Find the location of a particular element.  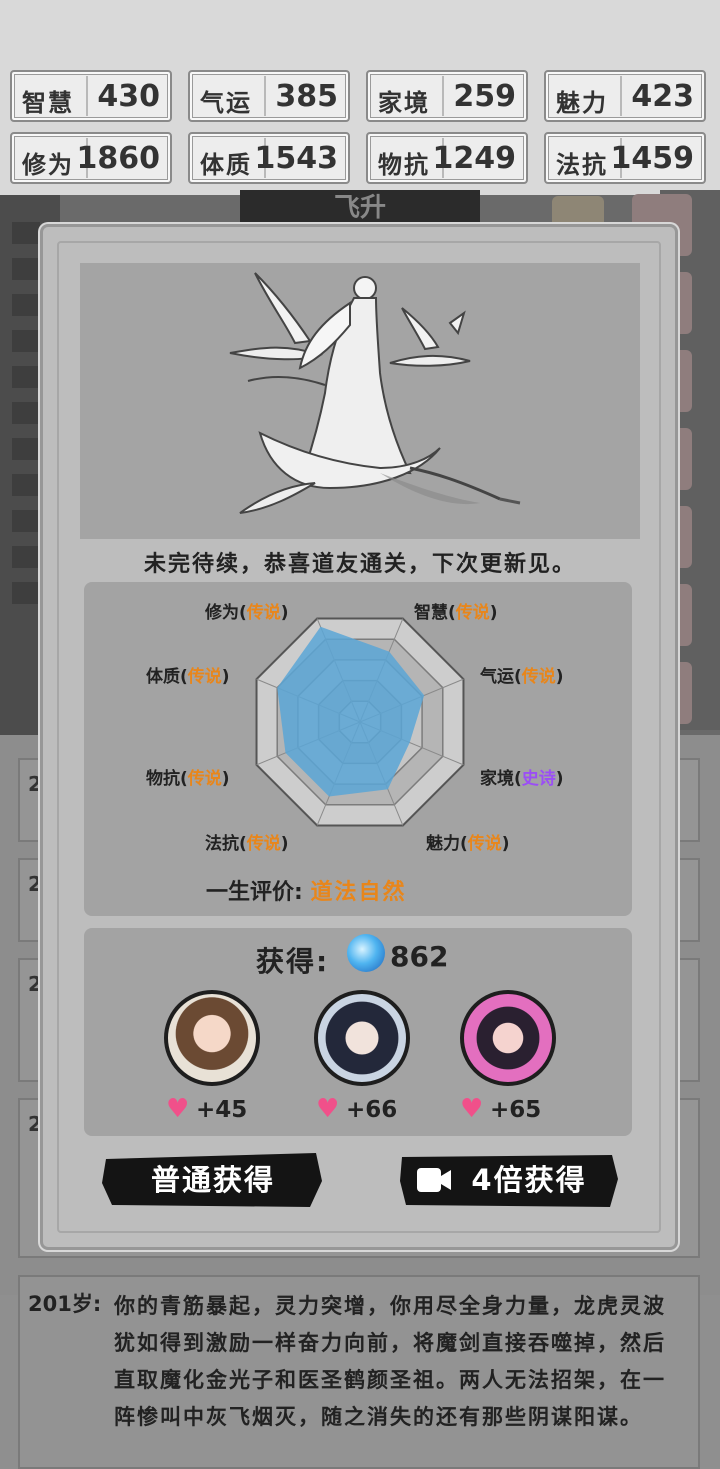

affection-bonus: +65 is located at coordinates (516, 1110).